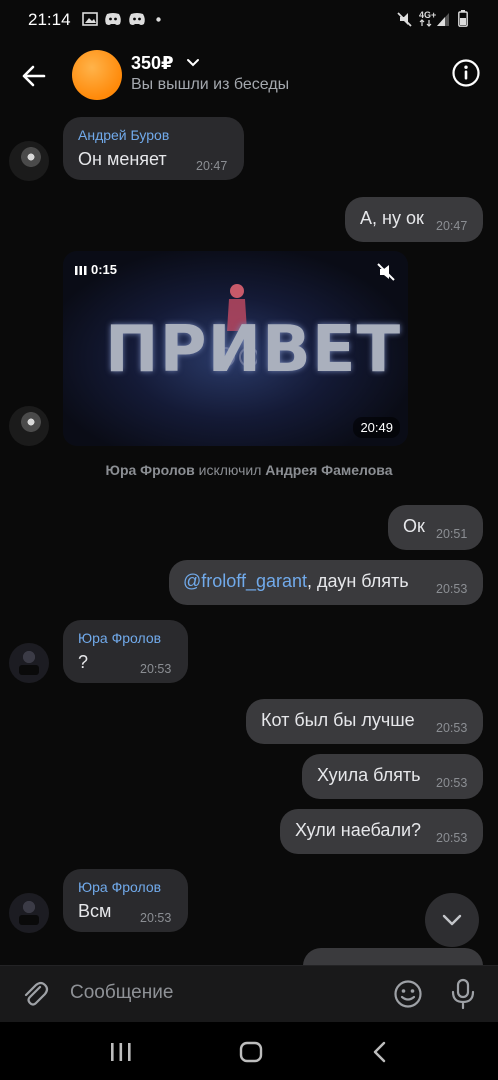 This screenshot has width=498, height=1080. I want to click on dot-icon, so click(158, 19).